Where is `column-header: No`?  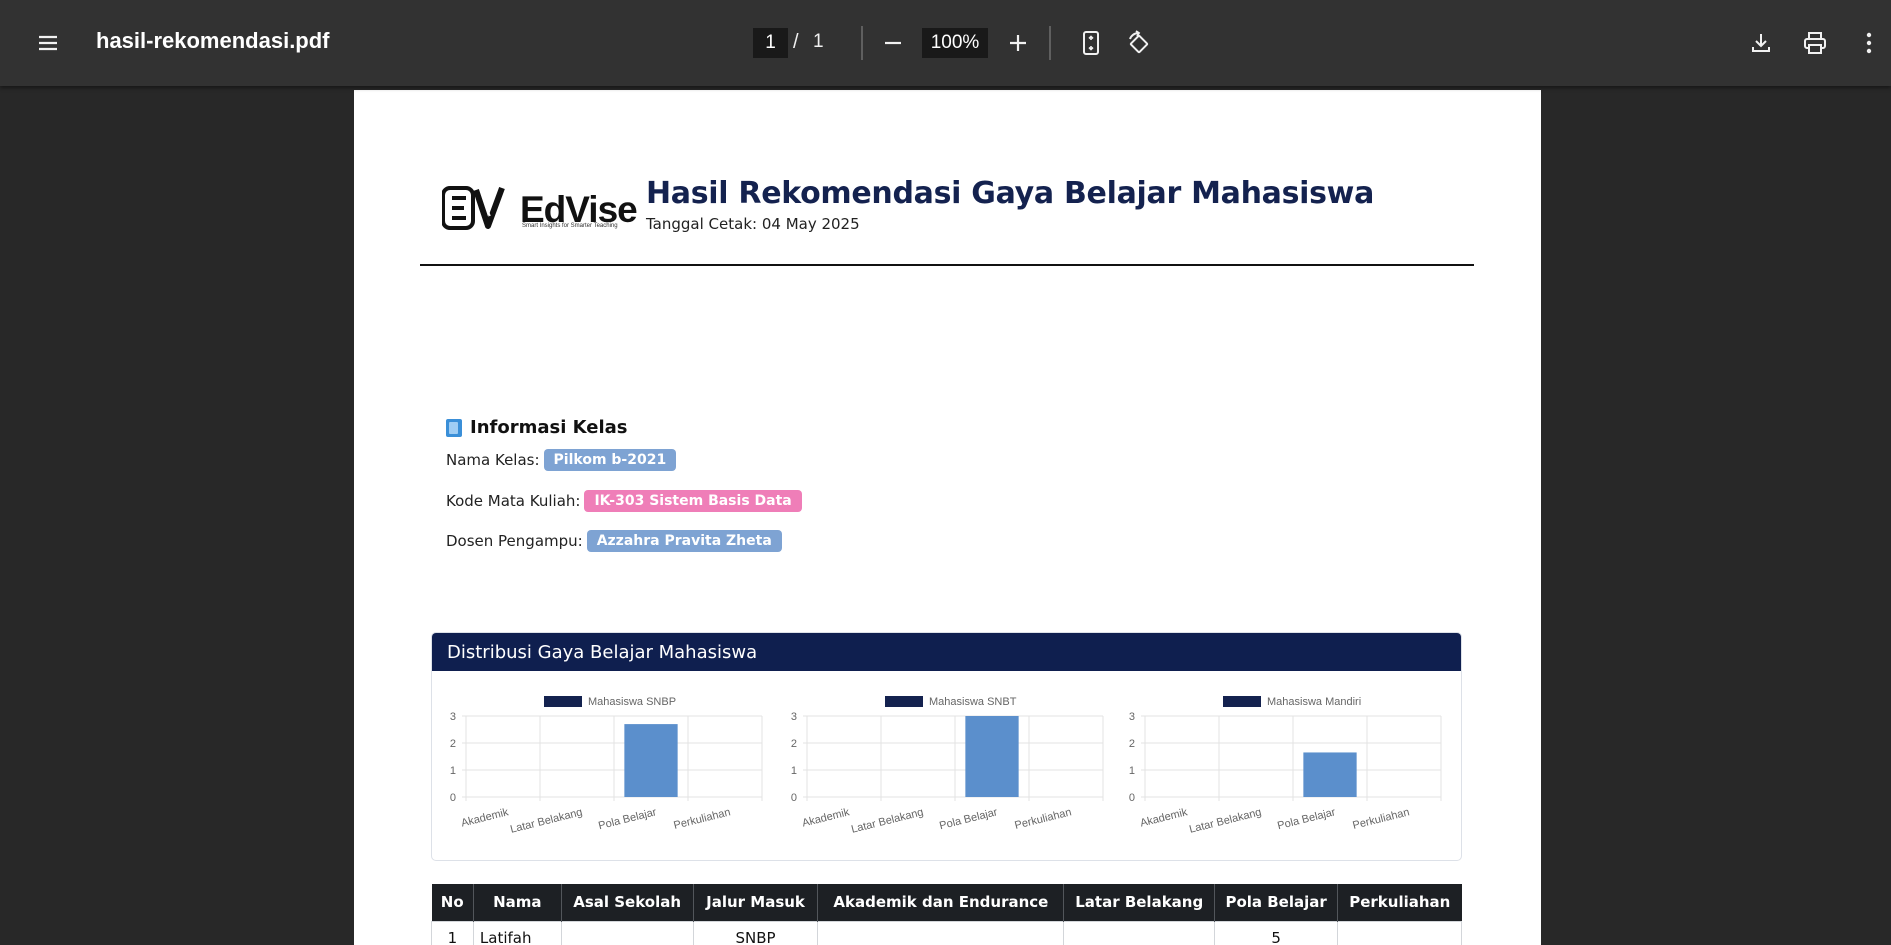
column-header: No is located at coordinates (452, 902).